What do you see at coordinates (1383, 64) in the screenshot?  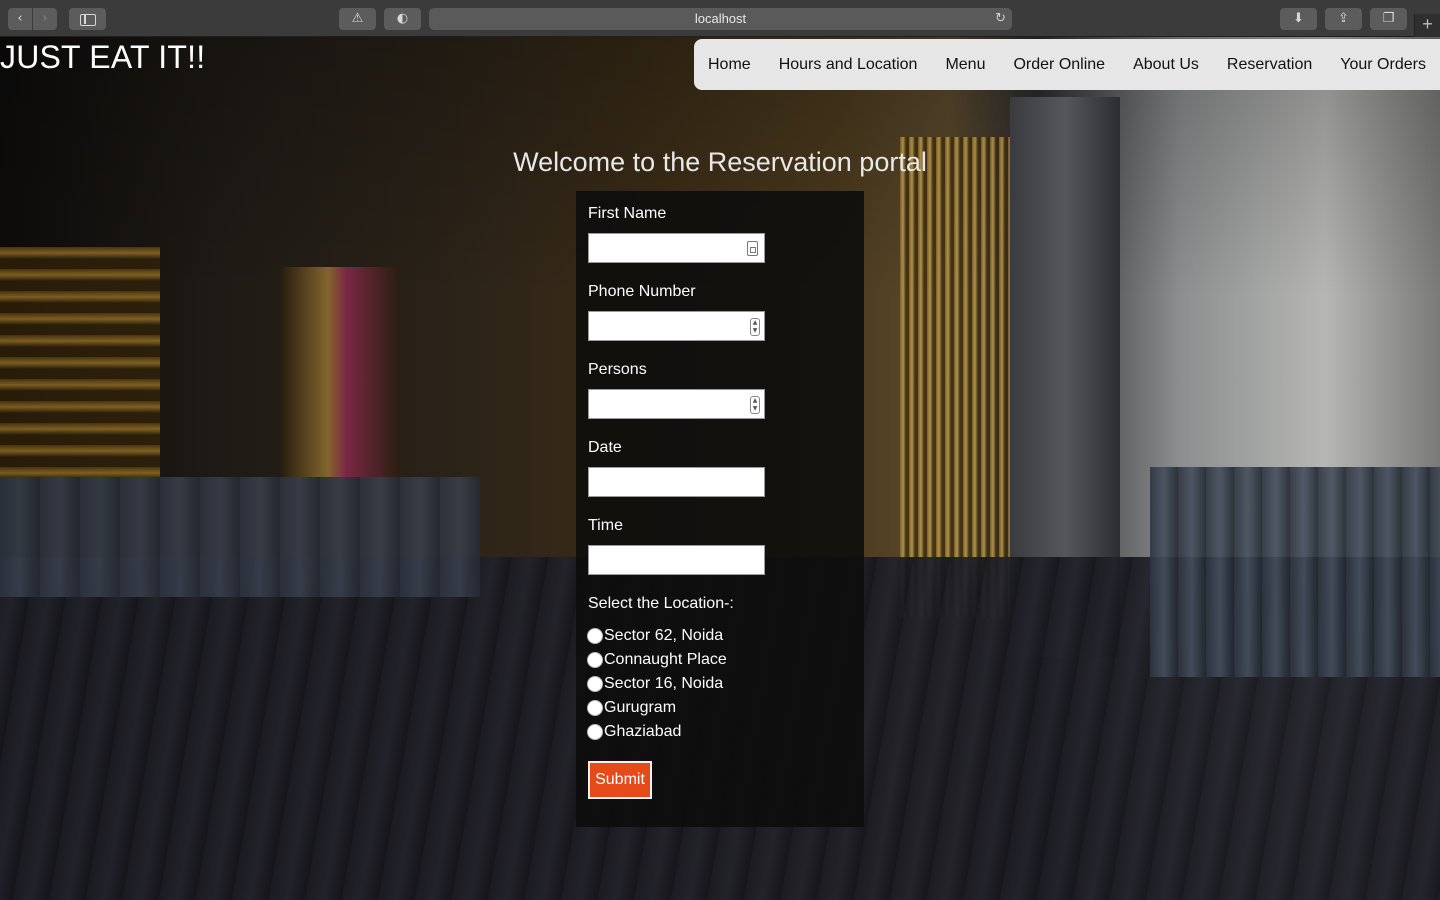 I see `nav-your-orders: Your Orders` at bounding box center [1383, 64].